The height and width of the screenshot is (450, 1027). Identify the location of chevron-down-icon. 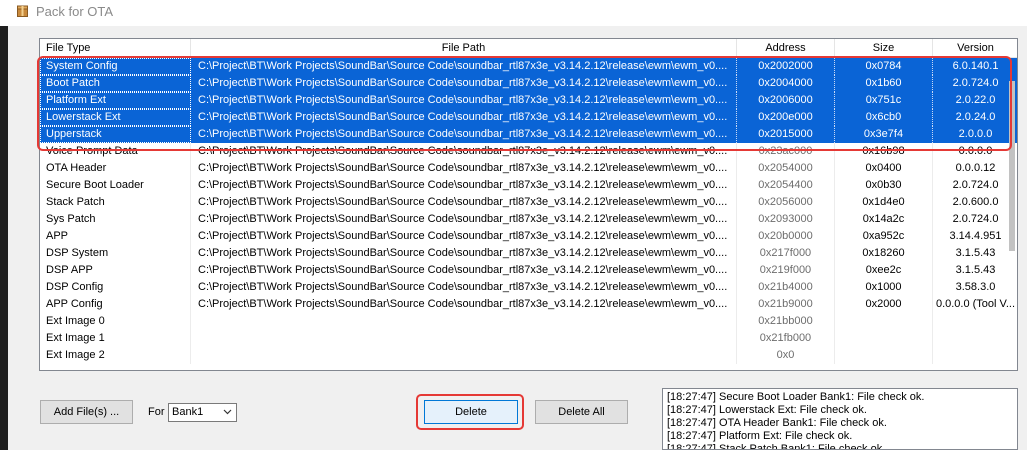
(227, 412).